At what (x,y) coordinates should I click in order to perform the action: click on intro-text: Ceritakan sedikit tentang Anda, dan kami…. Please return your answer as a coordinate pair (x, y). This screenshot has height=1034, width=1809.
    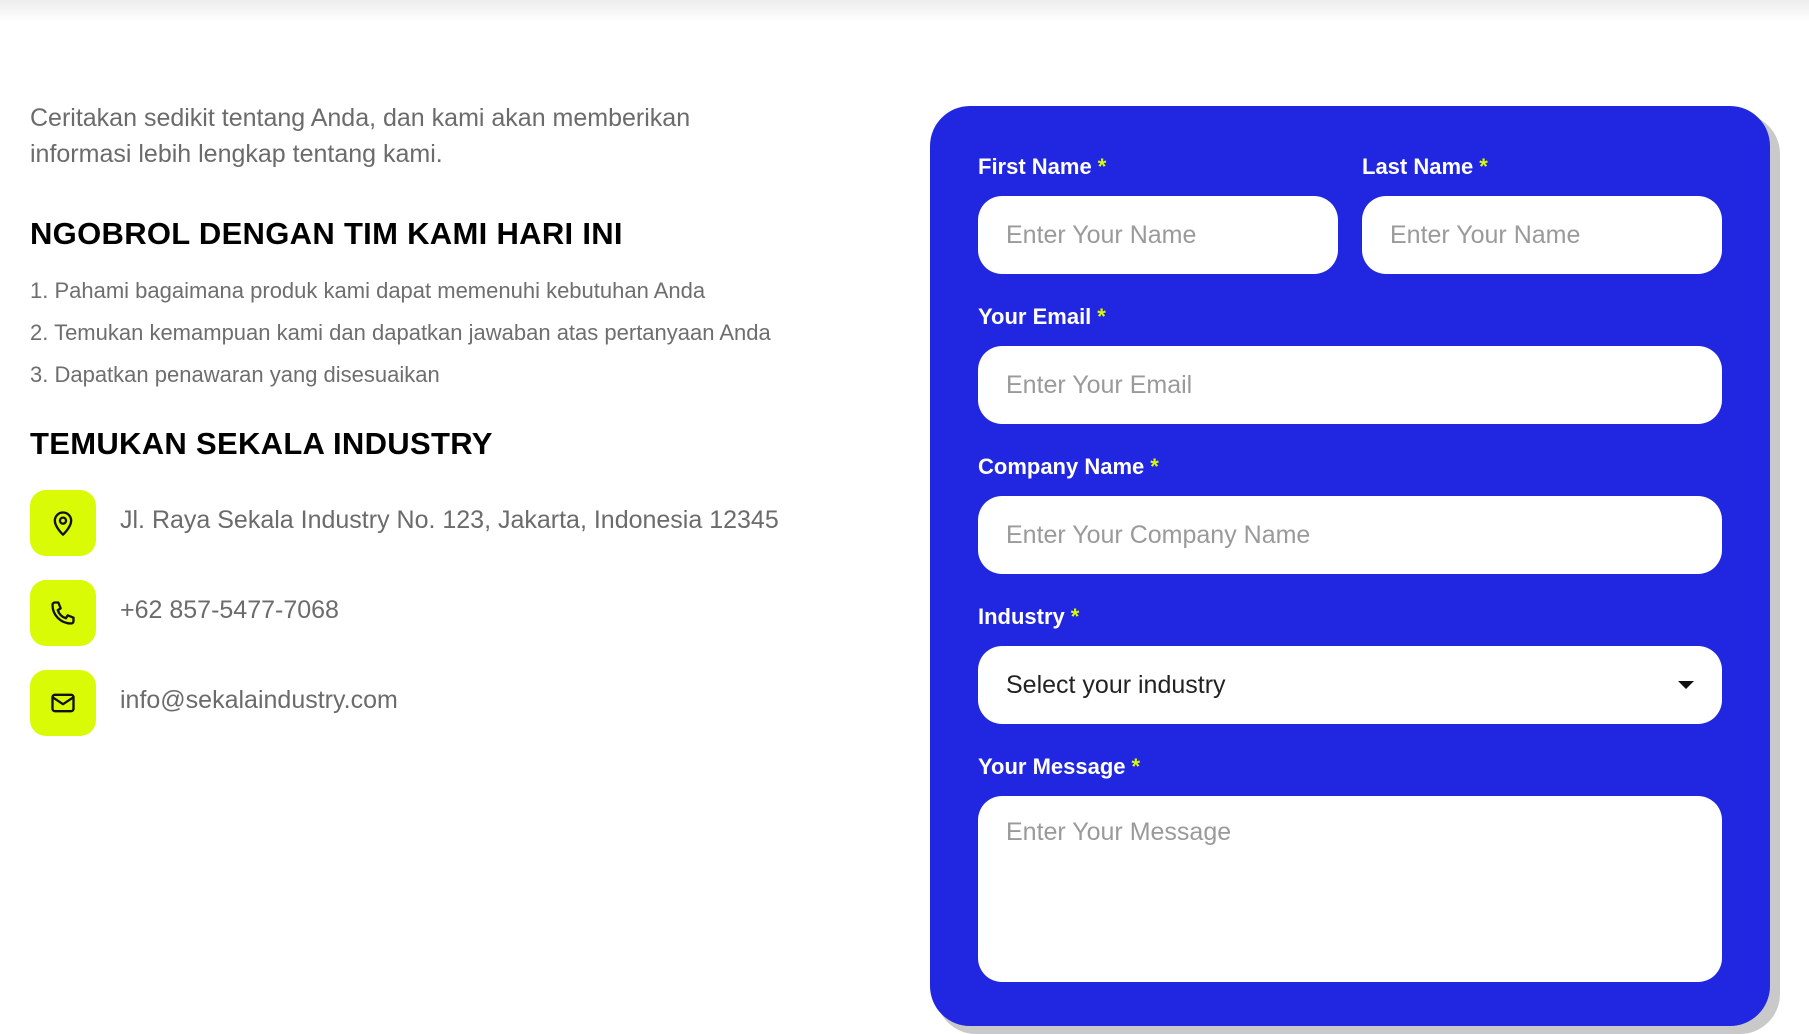
    Looking at the image, I should click on (360, 136).